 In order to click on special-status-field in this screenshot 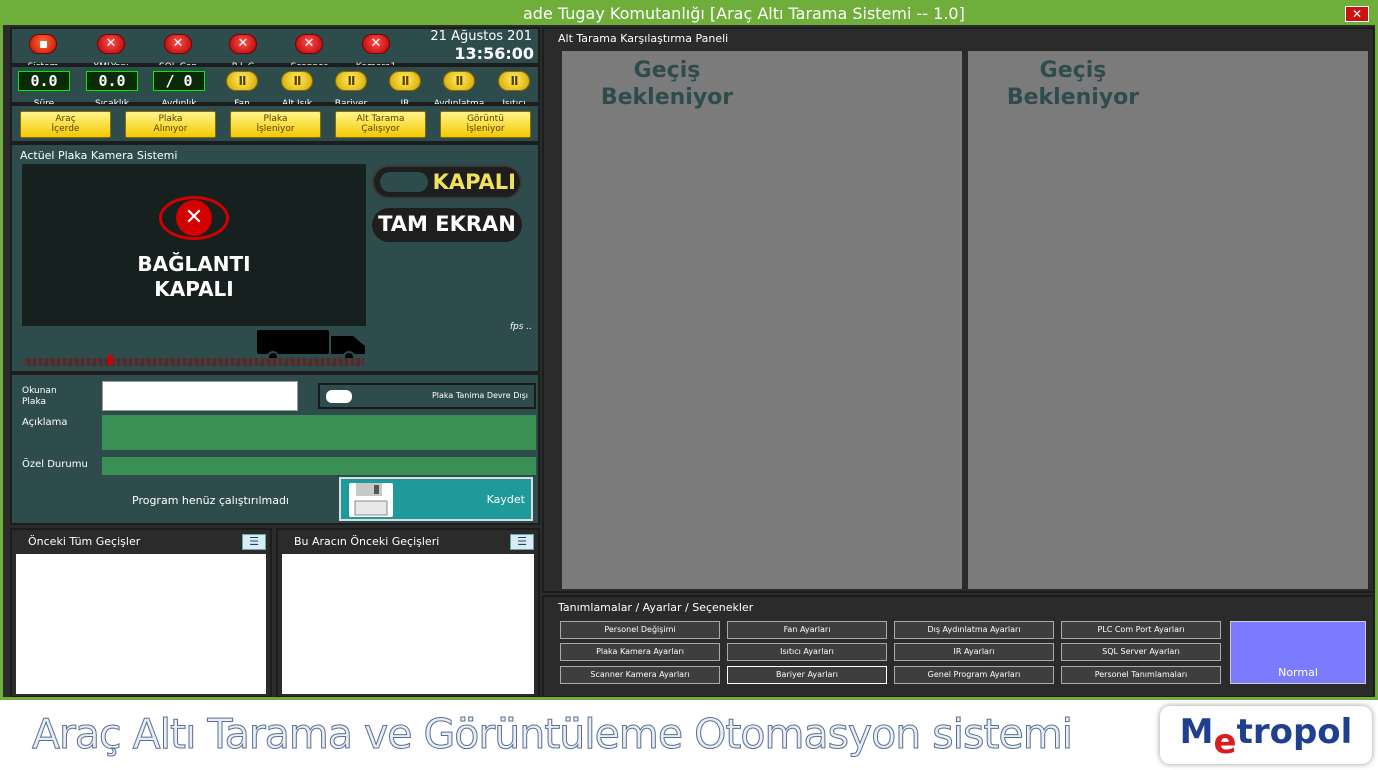, I will do `click(319, 466)`.